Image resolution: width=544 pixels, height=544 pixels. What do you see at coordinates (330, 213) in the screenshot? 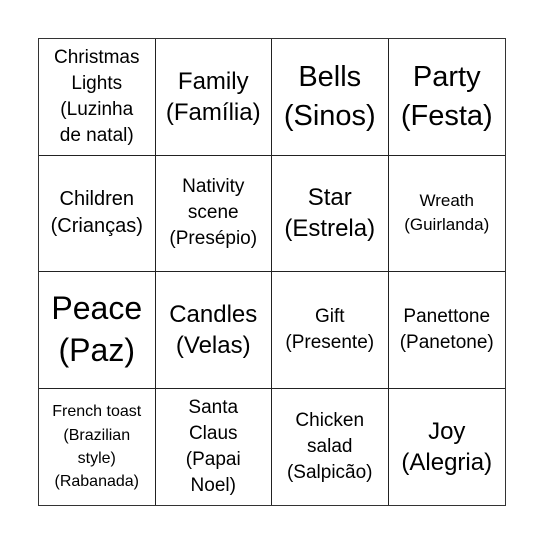
I see `bingo-cell-star: Star (Estrela)` at bounding box center [330, 213].